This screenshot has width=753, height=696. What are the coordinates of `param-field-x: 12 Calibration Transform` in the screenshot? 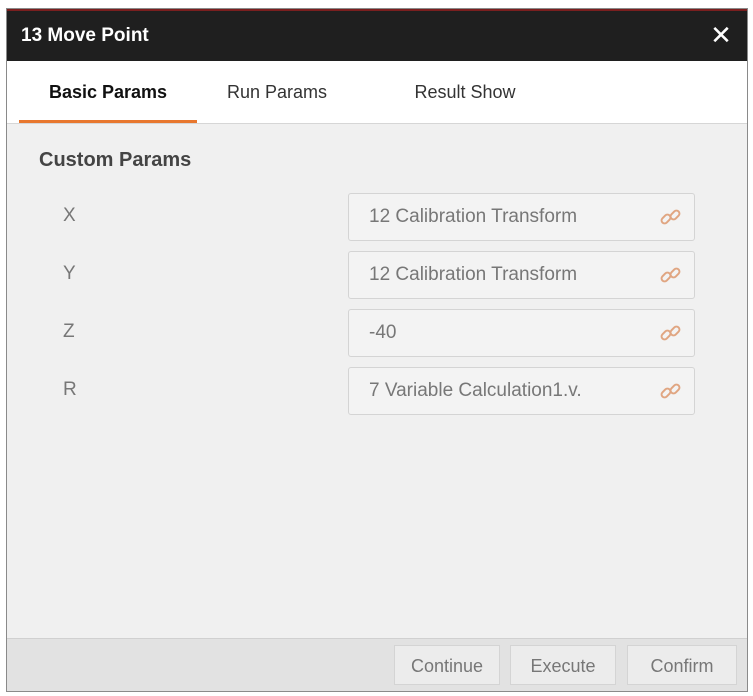 It's located at (521, 217).